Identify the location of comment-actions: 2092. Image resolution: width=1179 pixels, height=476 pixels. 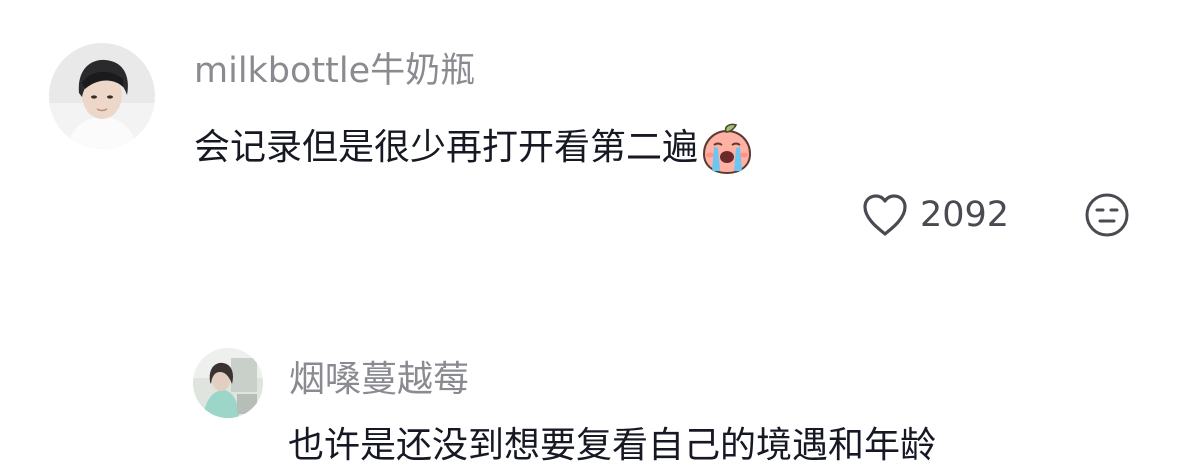
(994, 215).